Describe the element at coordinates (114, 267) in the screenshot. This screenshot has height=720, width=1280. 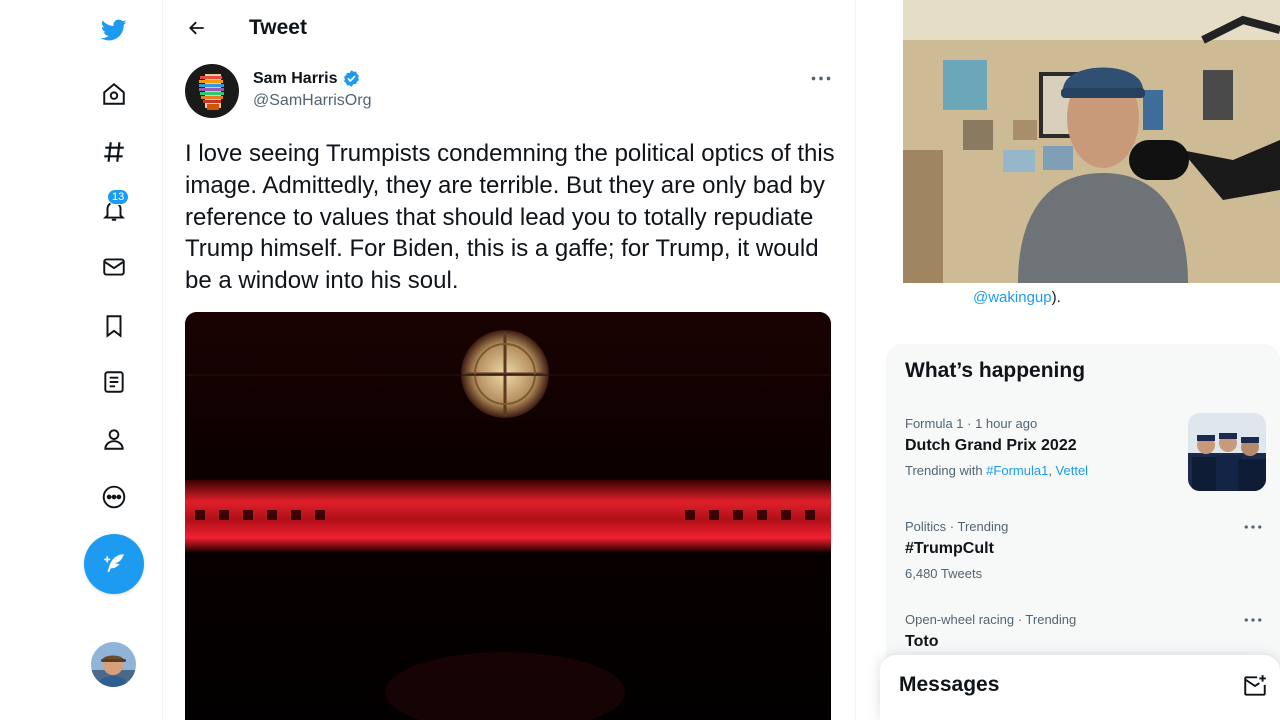
I see `messages-envelope-icon` at that location.